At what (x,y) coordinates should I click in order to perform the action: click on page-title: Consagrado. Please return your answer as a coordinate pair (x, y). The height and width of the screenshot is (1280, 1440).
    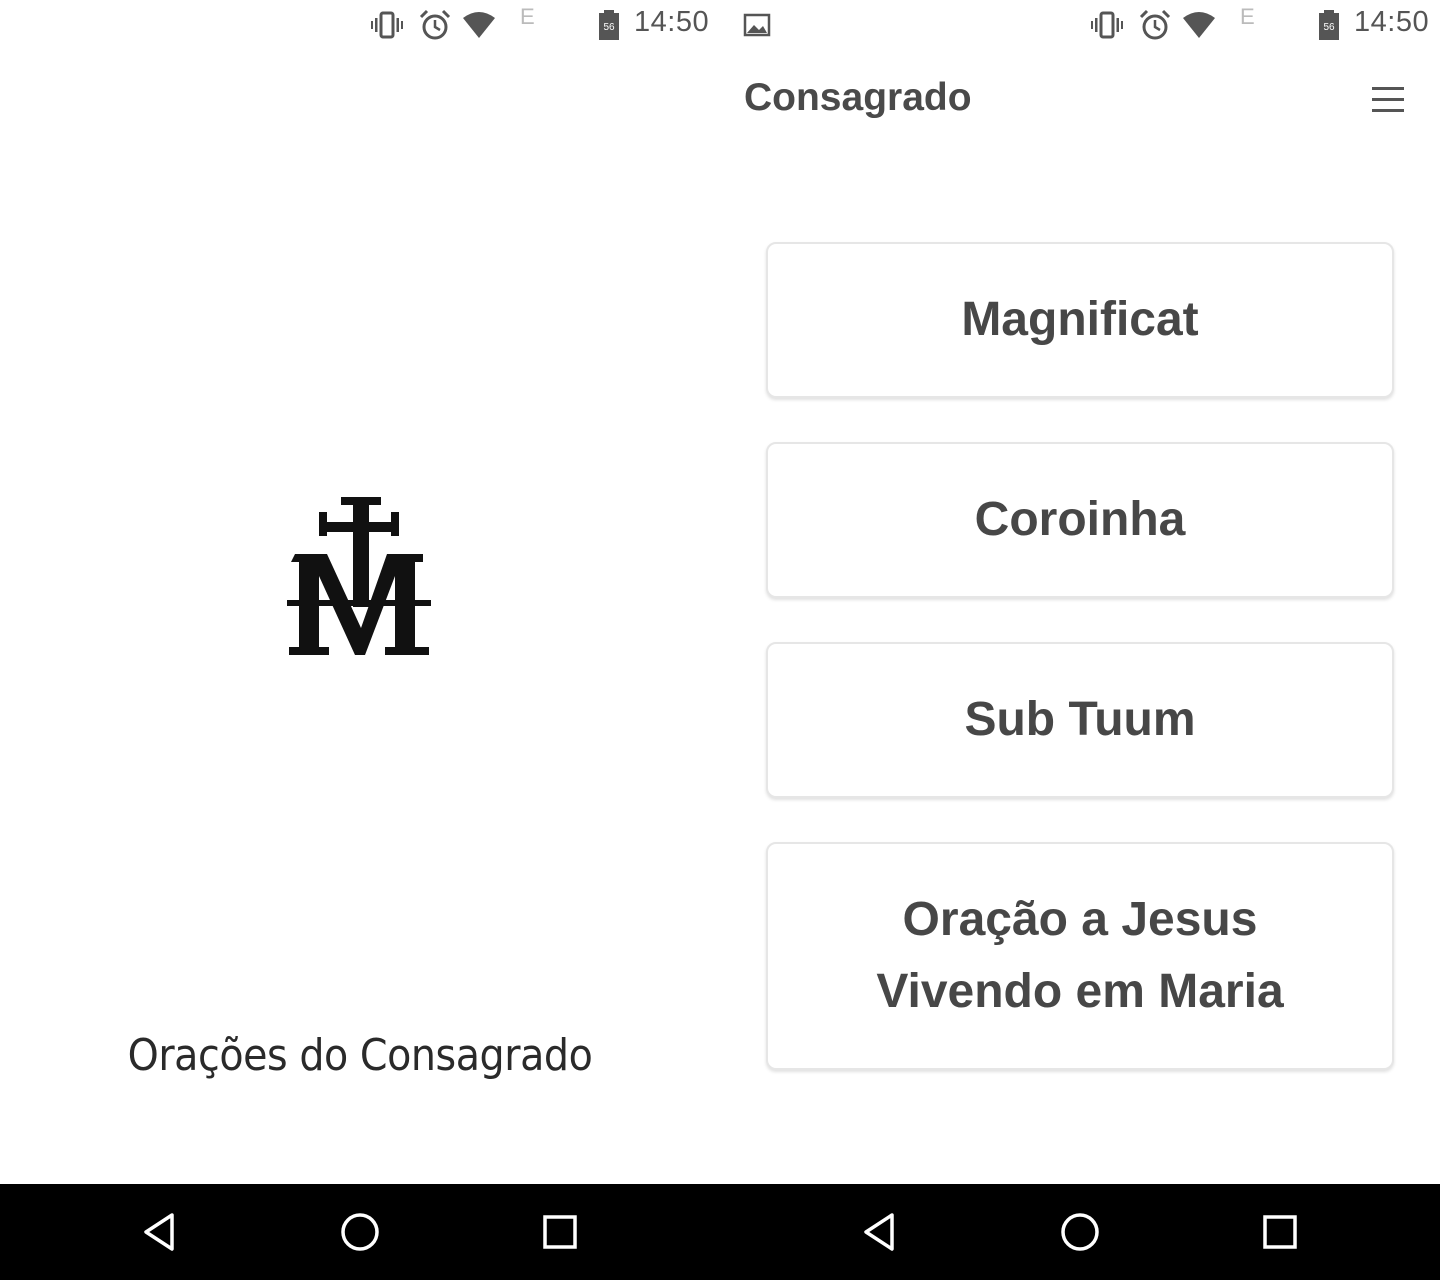
    Looking at the image, I should click on (858, 97).